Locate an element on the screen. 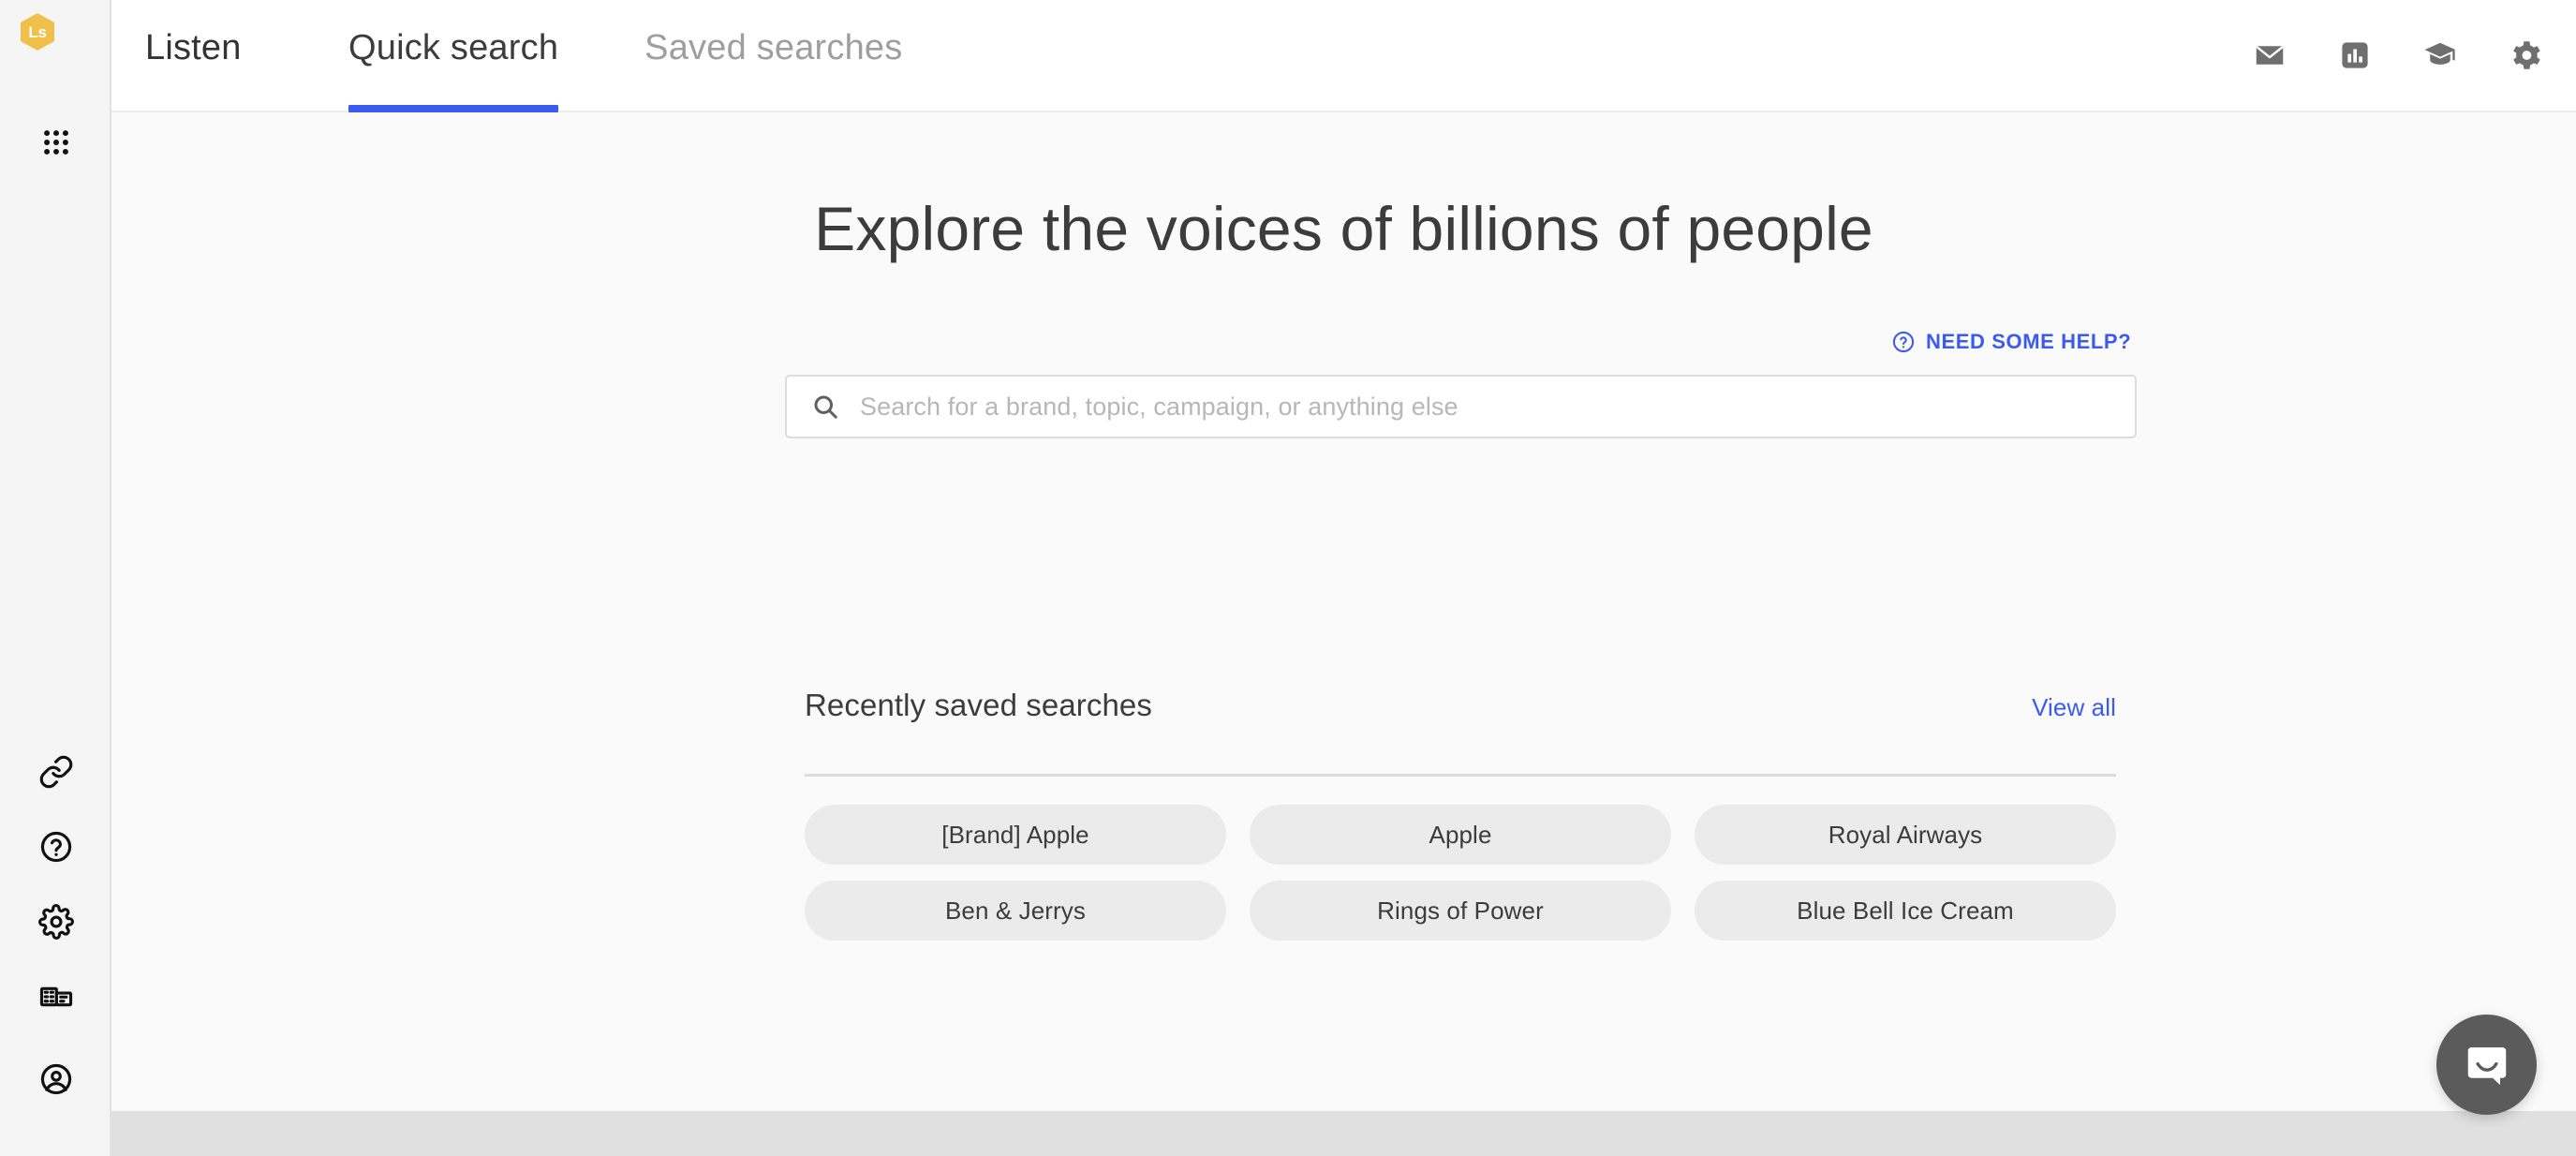 Image resolution: width=2576 pixels, height=1156 pixels. page-title: Explore the voices of billions of people is located at coordinates (1344, 228).